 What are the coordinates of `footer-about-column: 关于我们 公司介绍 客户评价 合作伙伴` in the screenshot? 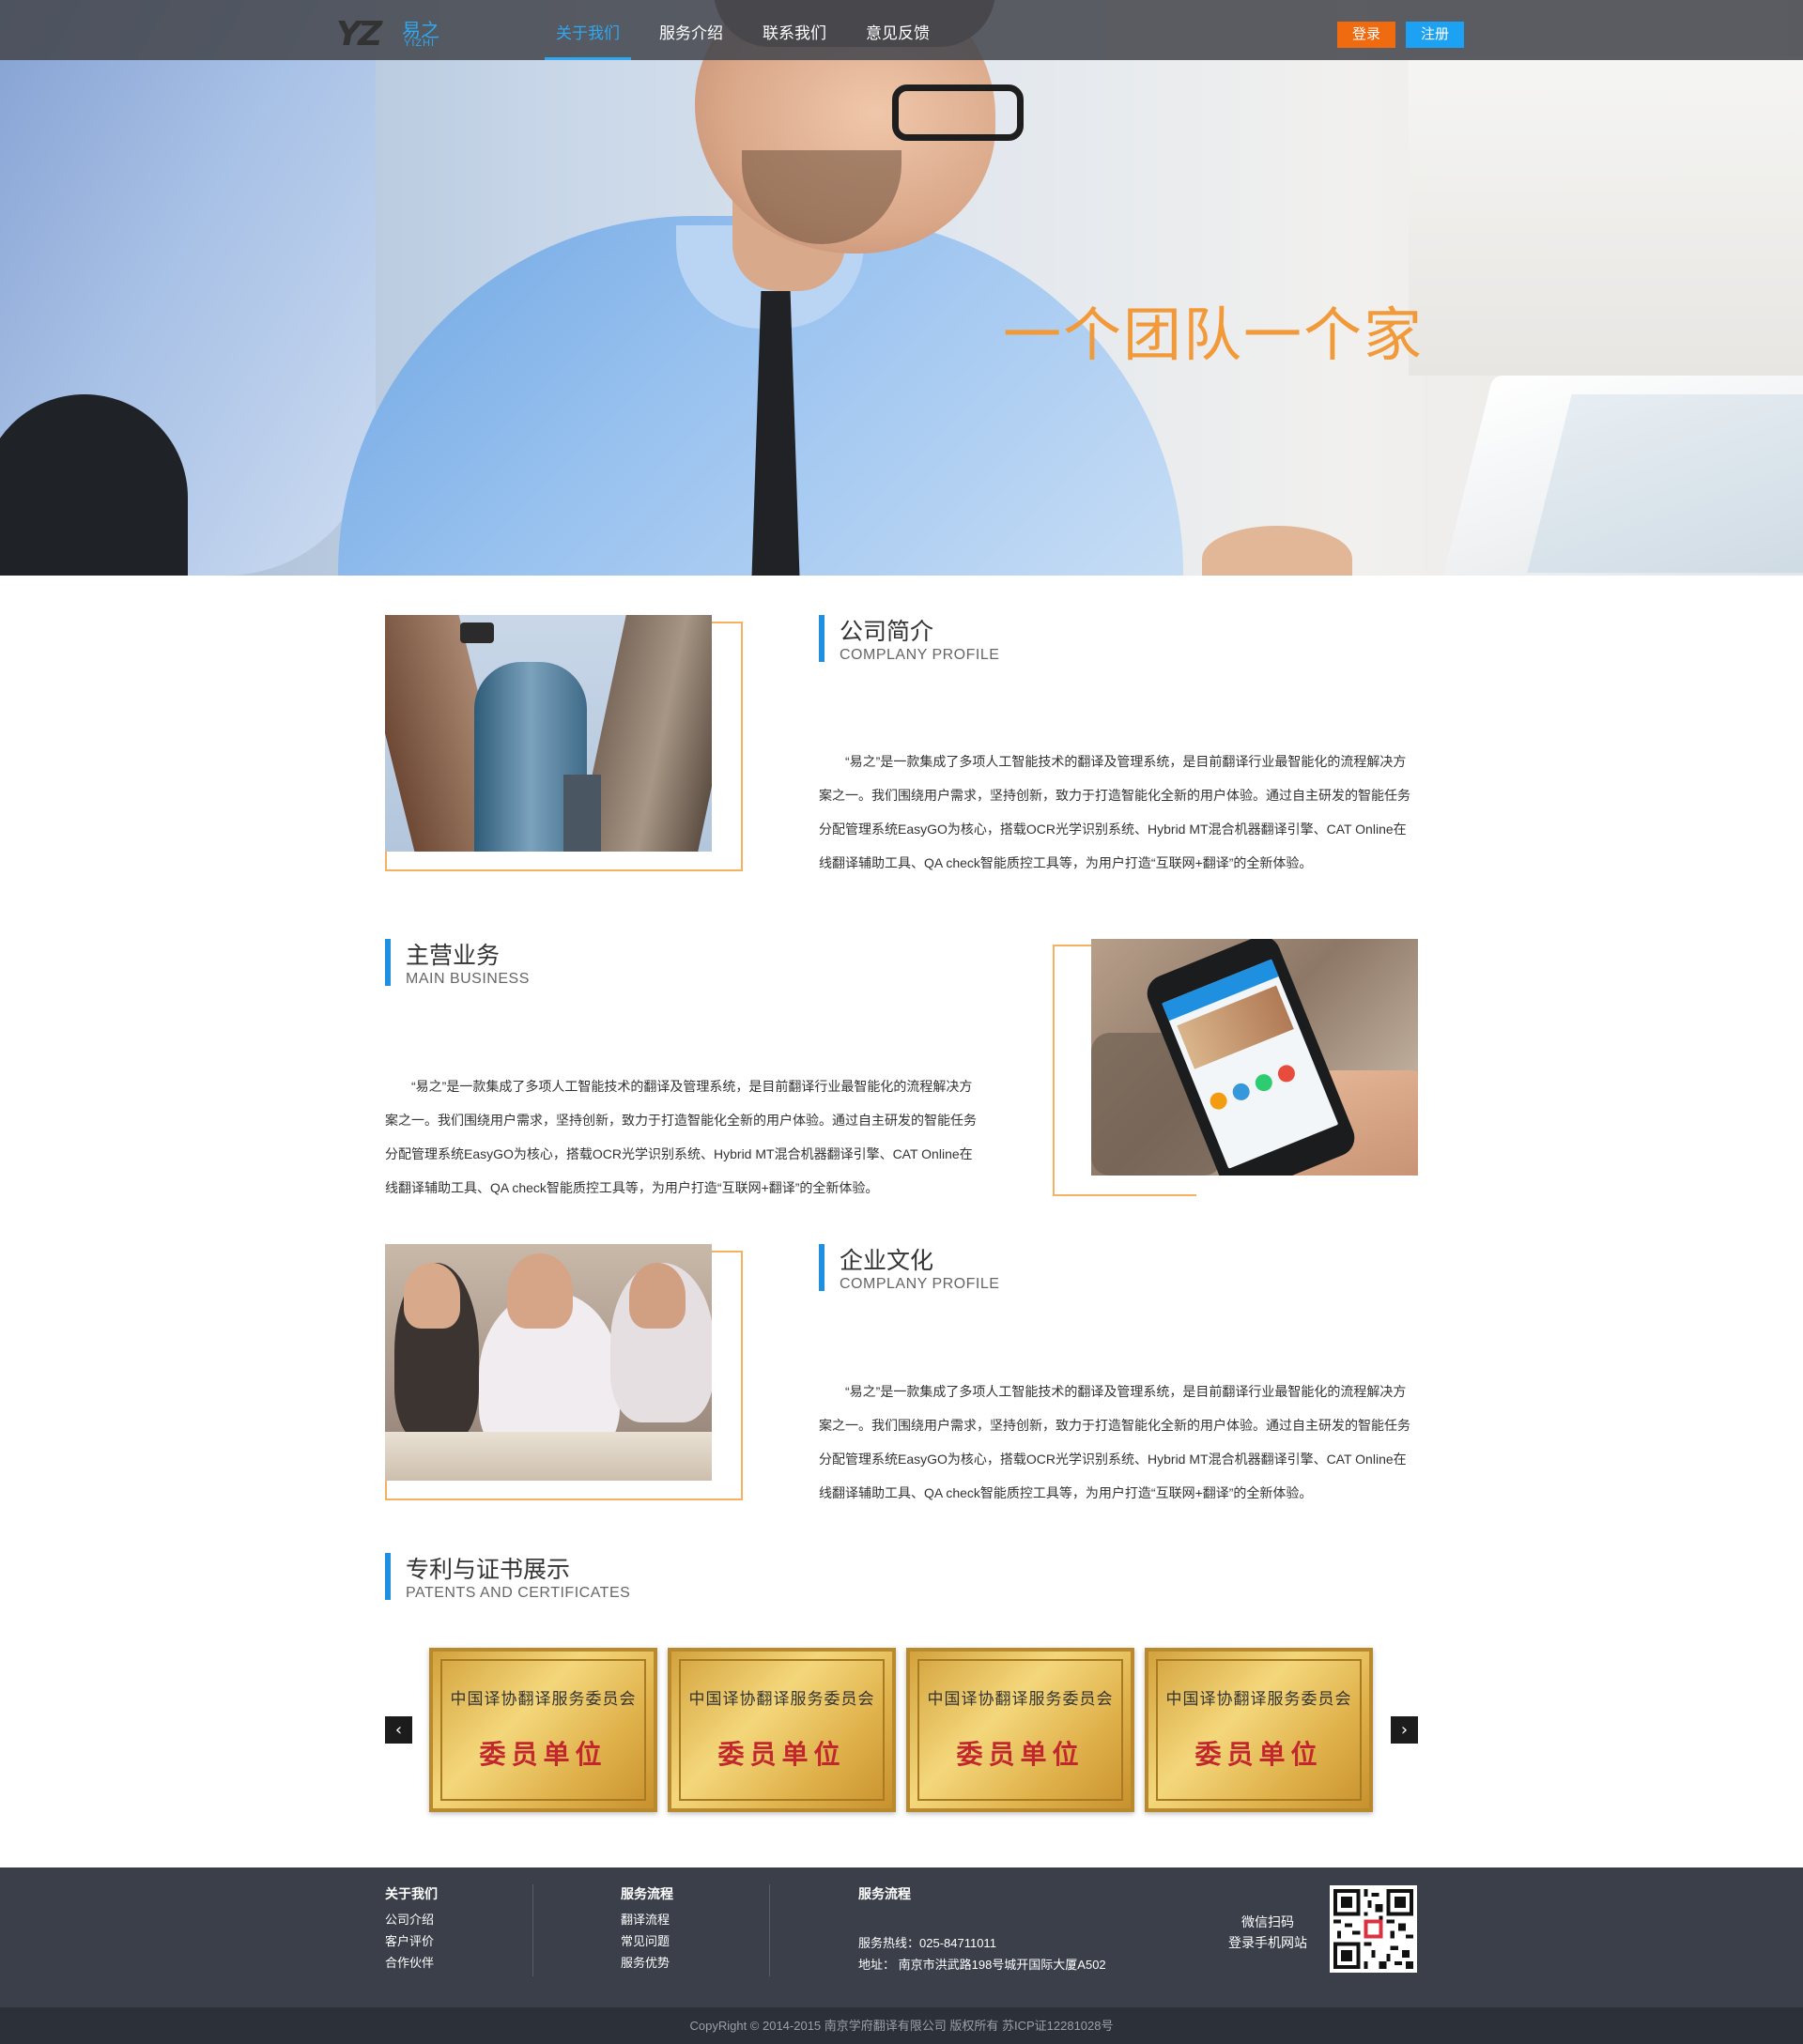 It's located at (411, 1929).